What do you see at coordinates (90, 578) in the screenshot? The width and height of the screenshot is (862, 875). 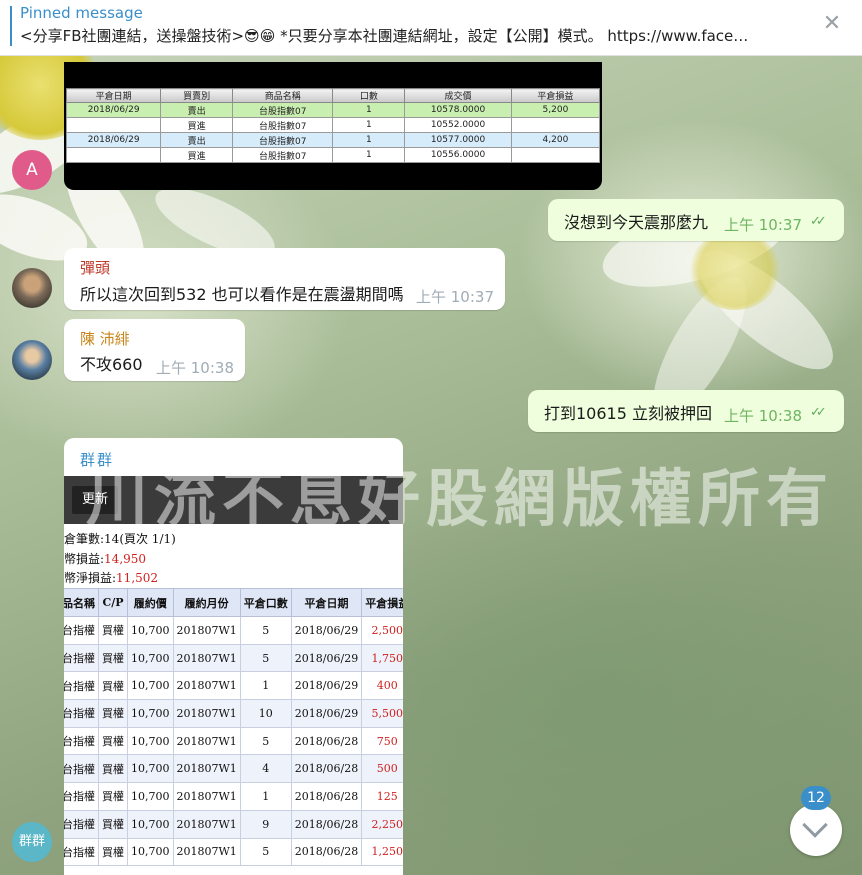 I see `summary-label: 幣淨損益:` at bounding box center [90, 578].